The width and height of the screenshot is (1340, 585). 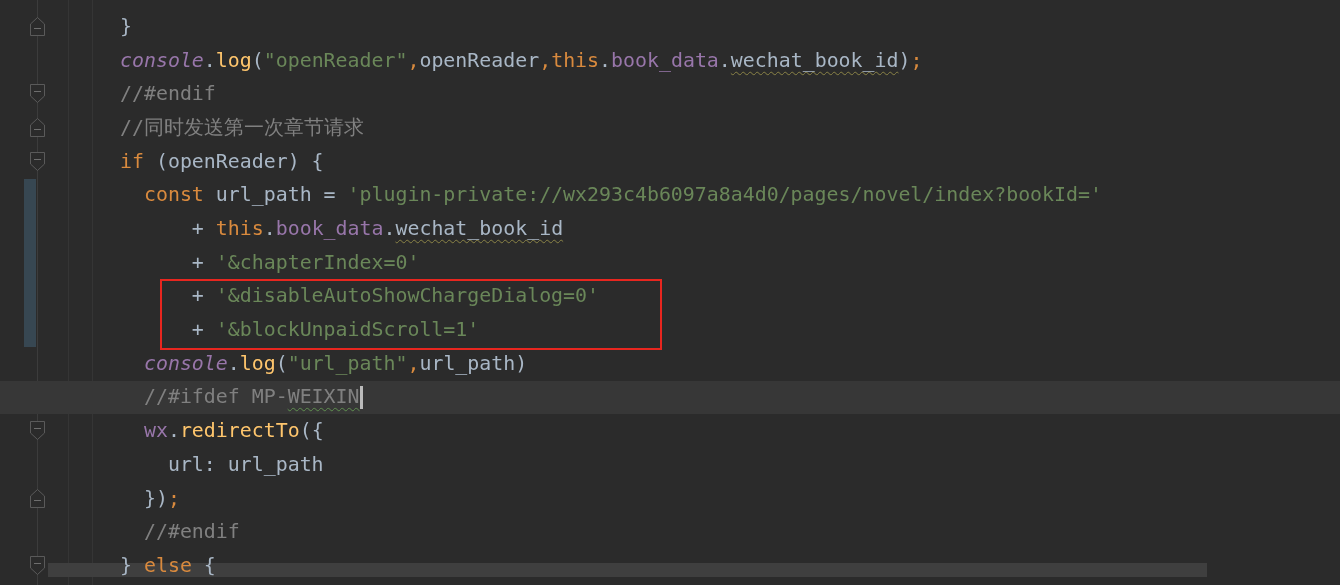 What do you see at coordinates (335, 363) in the screenshot?
I see `code-line: console.log("url_path",url_path)` at bounding box center [335, 363].